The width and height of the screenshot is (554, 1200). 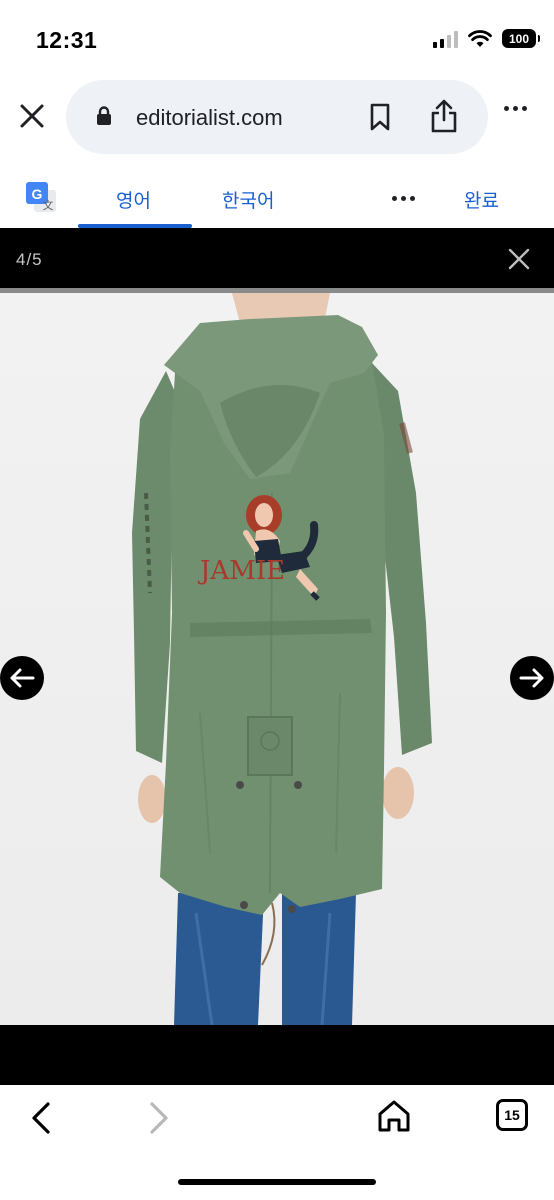 What do you see at coordinates (248, 199) in the screenshot?
I see `tab-target-language: 한국어` at bounding box center [248, 199].